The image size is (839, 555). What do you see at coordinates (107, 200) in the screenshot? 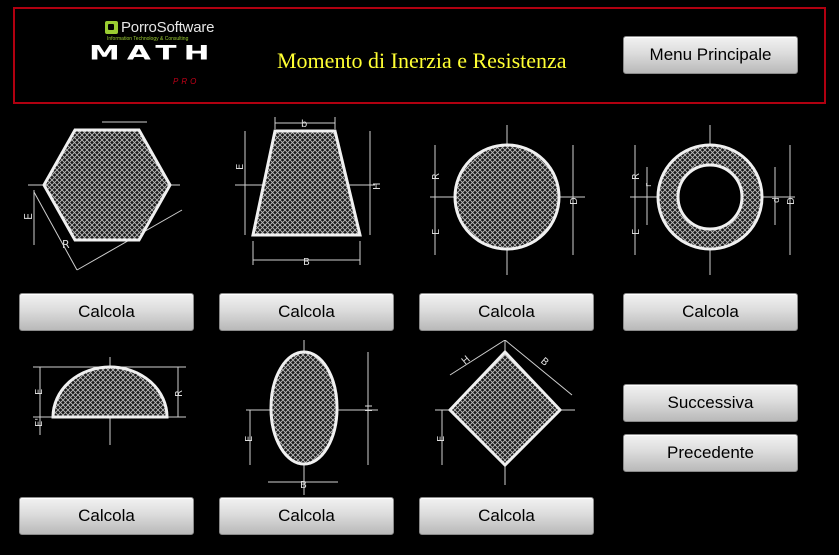
I see `hexagon-diagram: E R` at bounding box center [107, 200].